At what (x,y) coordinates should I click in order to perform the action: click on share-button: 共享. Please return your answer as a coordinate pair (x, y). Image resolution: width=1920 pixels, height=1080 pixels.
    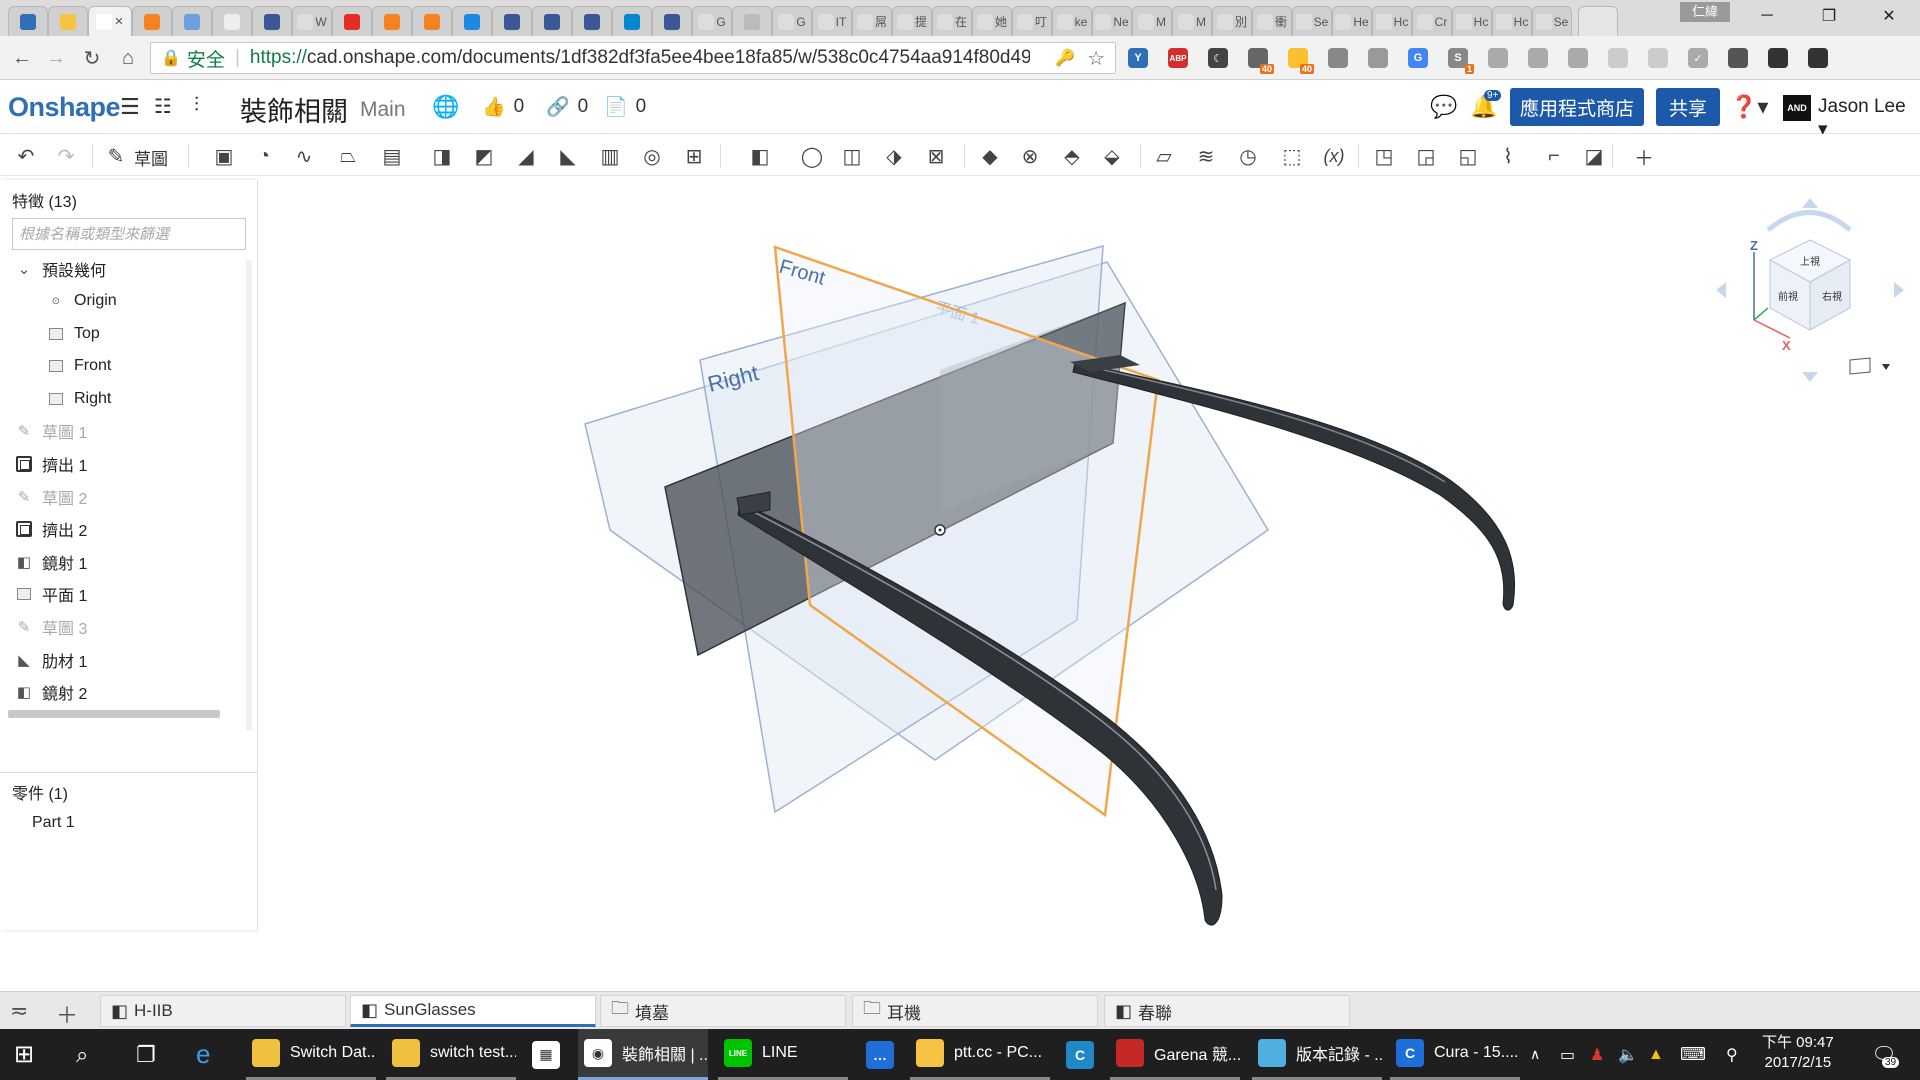
    Looking at the image, I should click on (1688, 107).